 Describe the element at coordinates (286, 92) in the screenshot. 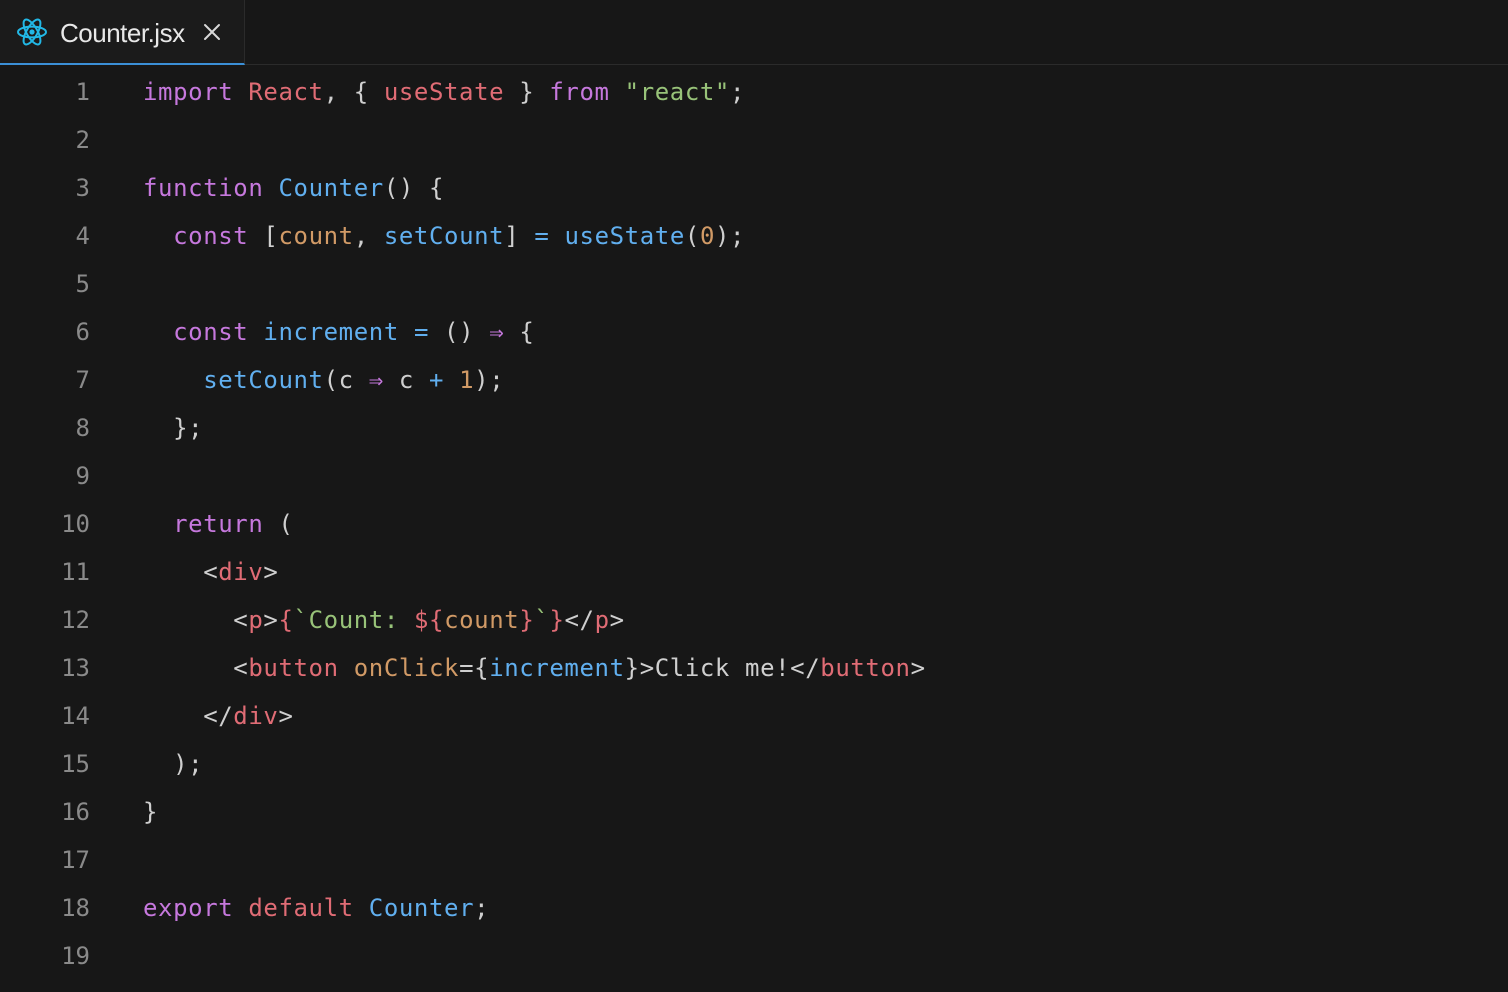

I see `code-token: React` at that location.